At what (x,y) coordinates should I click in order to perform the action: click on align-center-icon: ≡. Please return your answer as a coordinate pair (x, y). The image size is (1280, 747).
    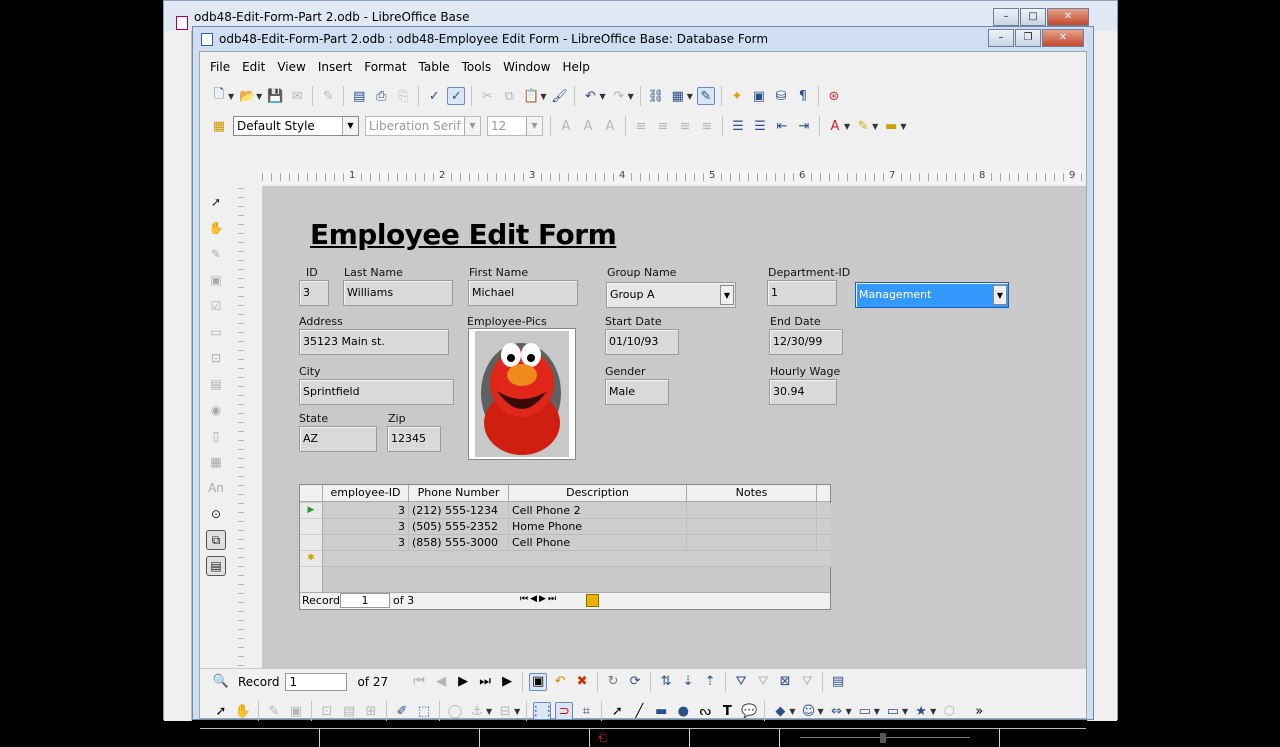
    Looking at the image, I should click on (663, 126).